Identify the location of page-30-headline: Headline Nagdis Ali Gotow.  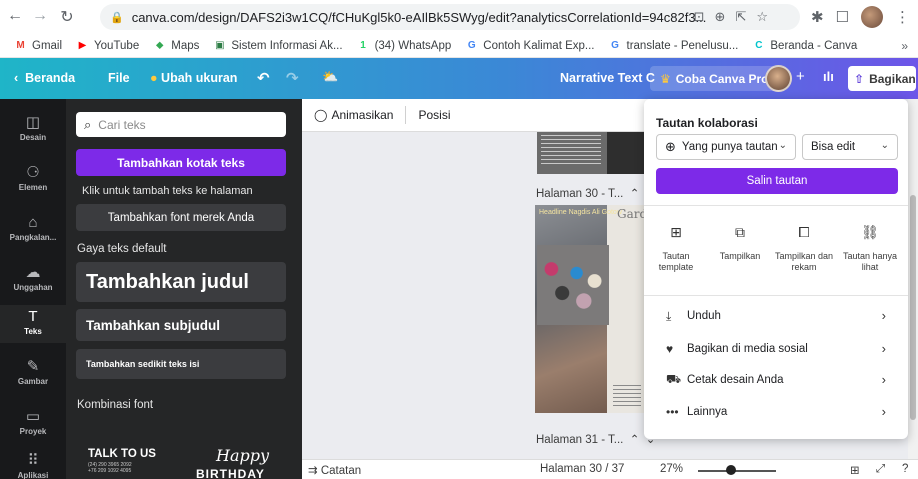
(580, 212).